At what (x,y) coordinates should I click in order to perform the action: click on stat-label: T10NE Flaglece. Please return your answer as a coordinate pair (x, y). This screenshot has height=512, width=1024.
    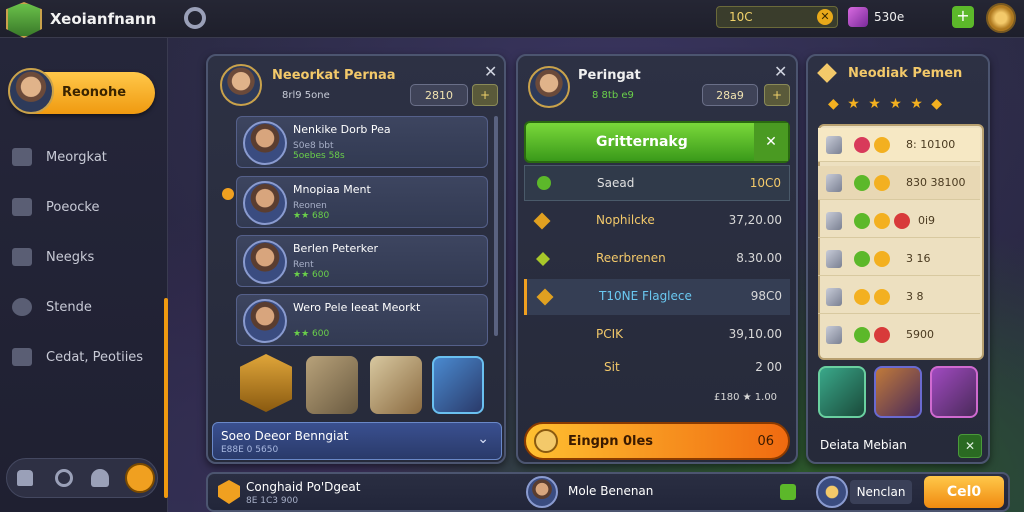
    Looking at the image, I should click on (645, 296).